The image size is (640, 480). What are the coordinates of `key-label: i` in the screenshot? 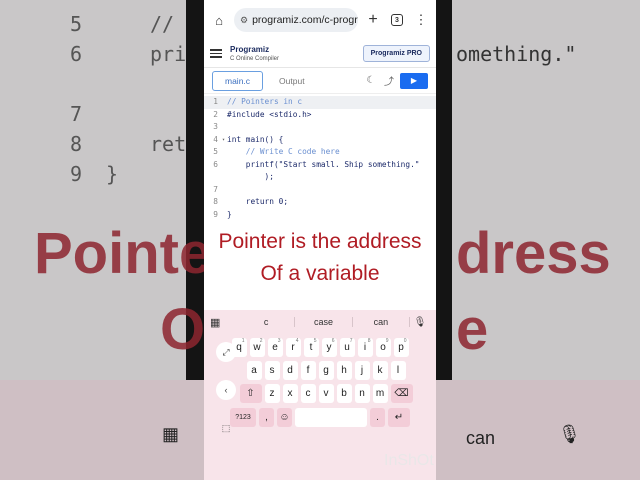 It's located at (365, 347).